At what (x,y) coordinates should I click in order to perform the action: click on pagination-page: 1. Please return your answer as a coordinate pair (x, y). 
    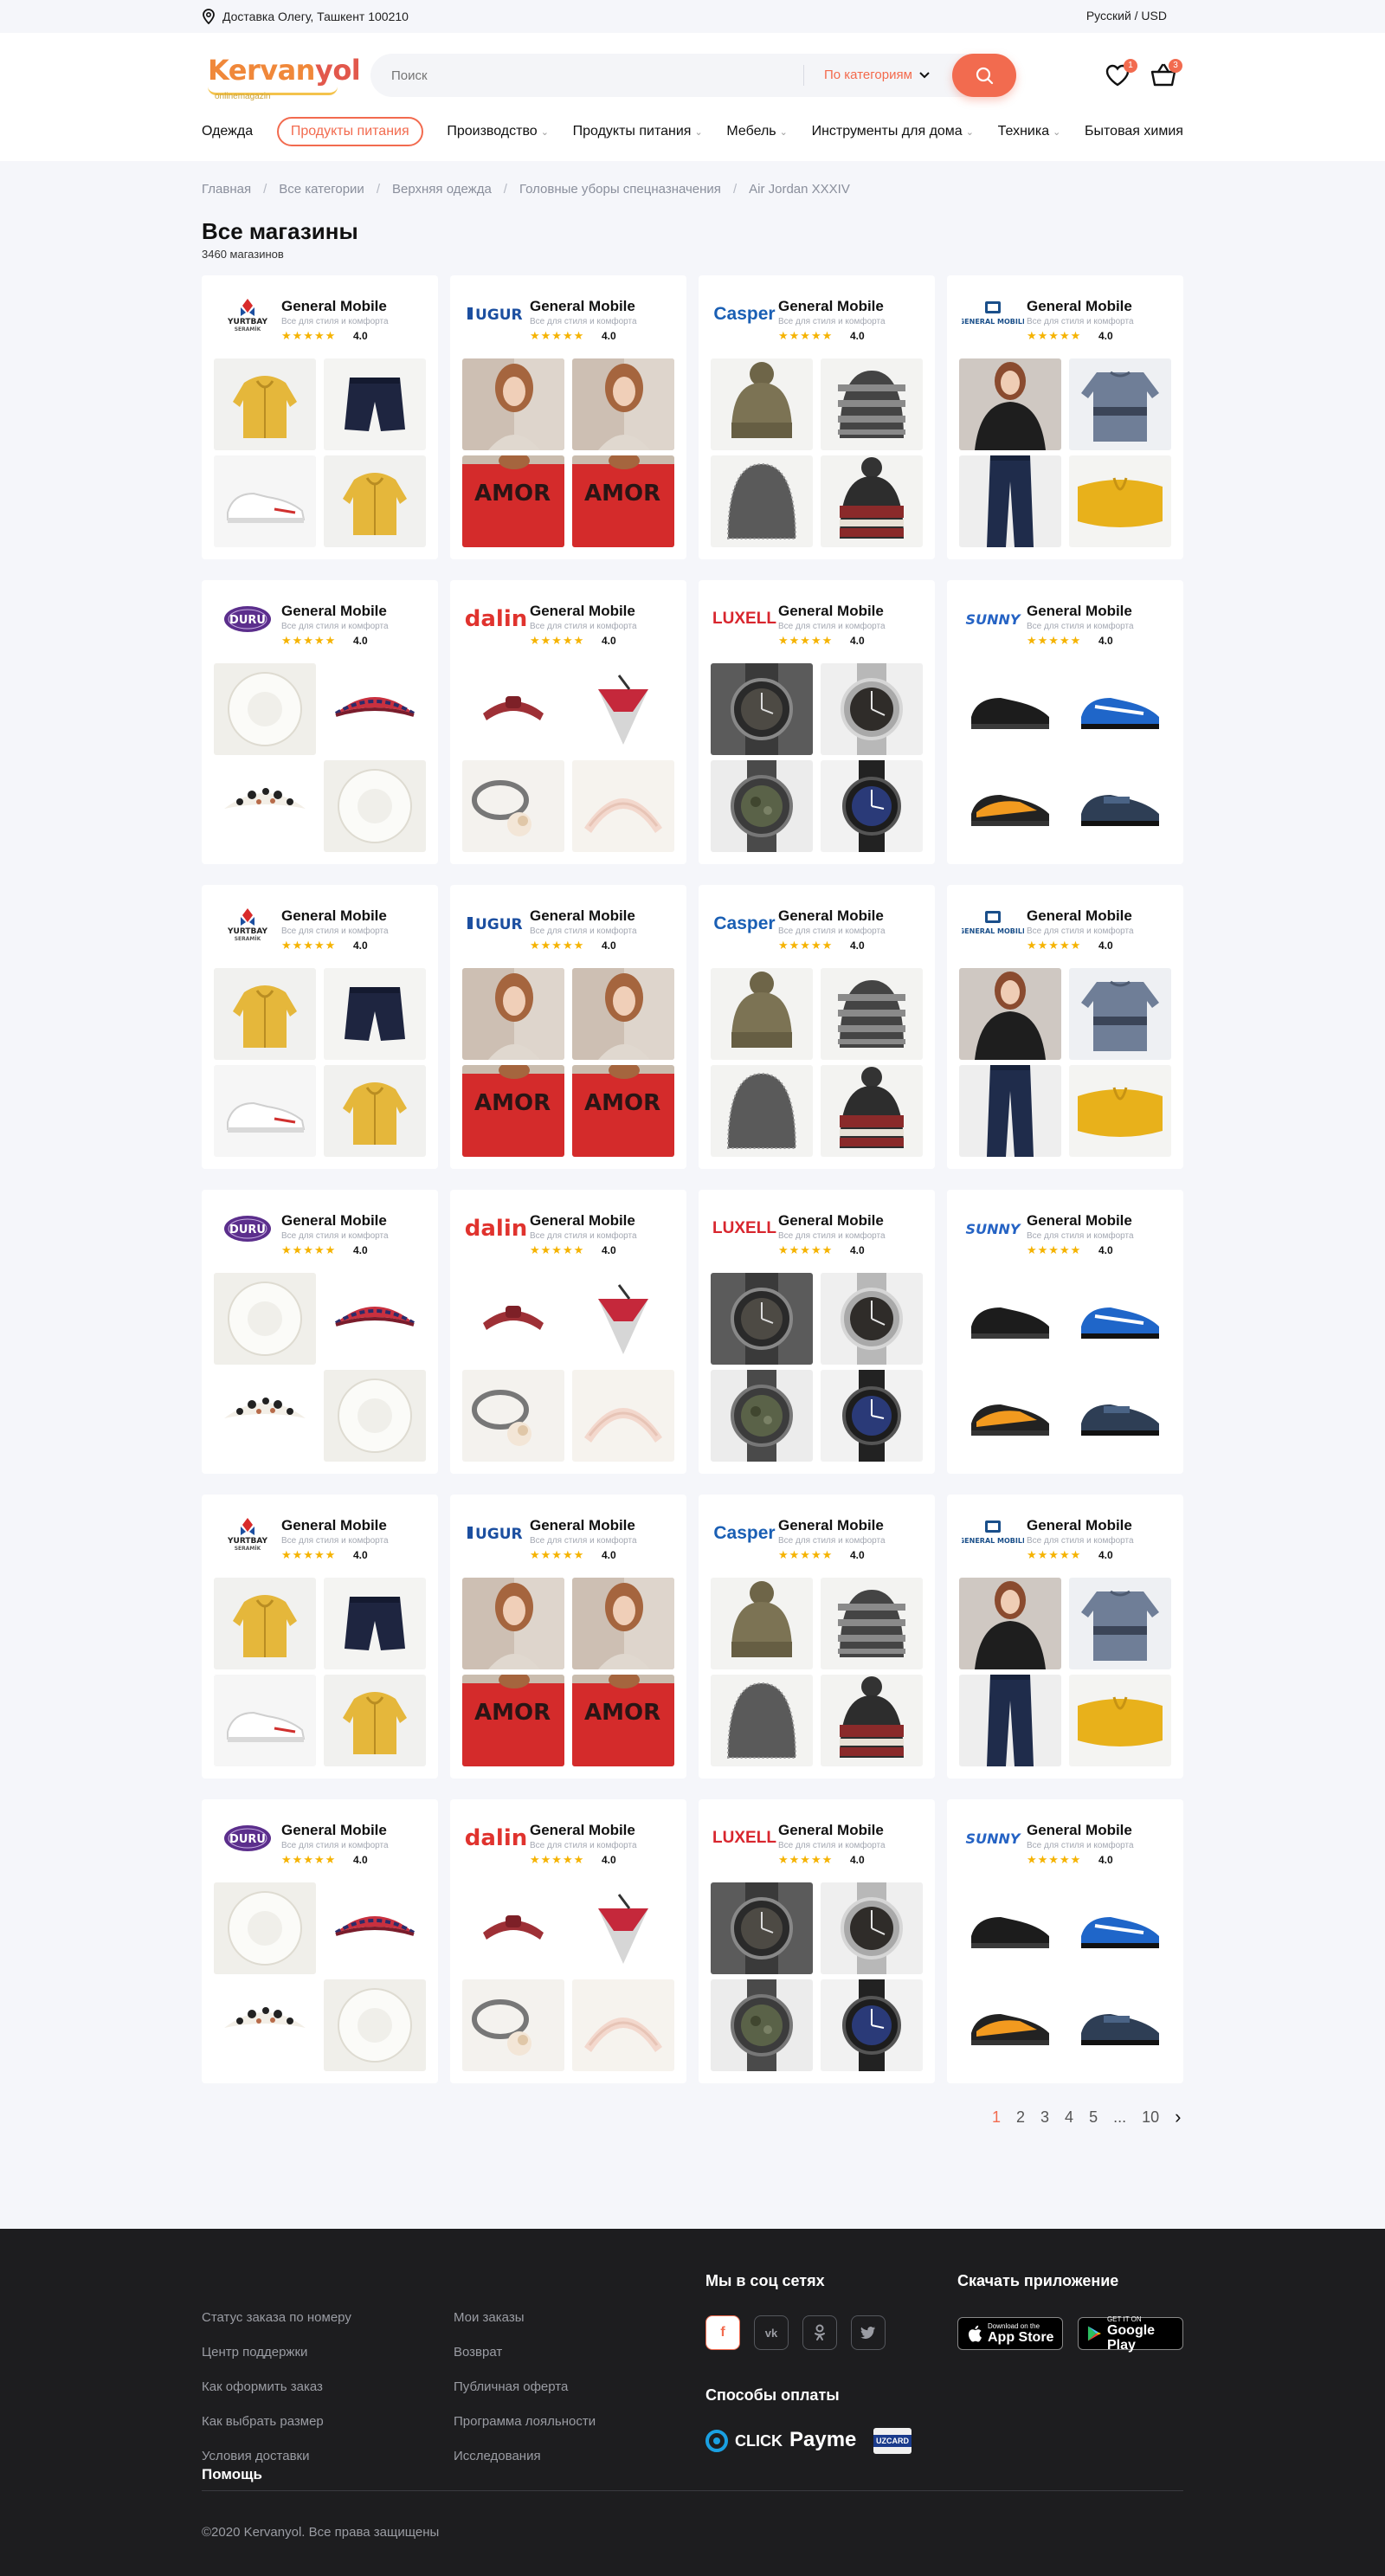
    Looking at the image, I should click on (996, 2117).